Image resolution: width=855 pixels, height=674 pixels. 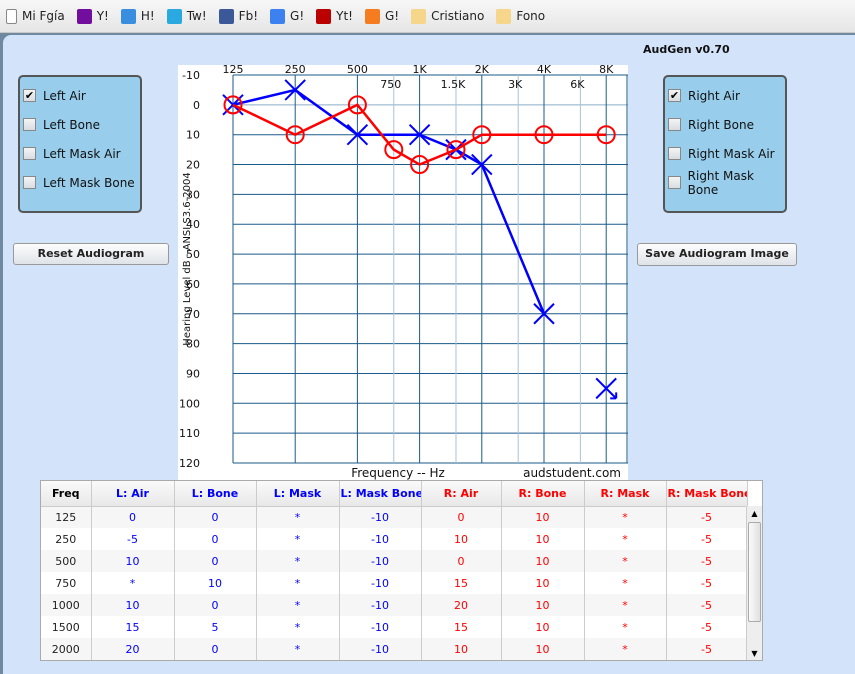 What do you see at coordinates (461, 494) in the screenshot?
I see `column-header: R: Air` at bounding box center [461, 494].